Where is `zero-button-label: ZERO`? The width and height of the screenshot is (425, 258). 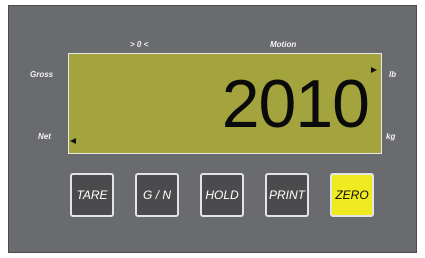
zero-button-label: ZERO is located at coordinates (352, 195).